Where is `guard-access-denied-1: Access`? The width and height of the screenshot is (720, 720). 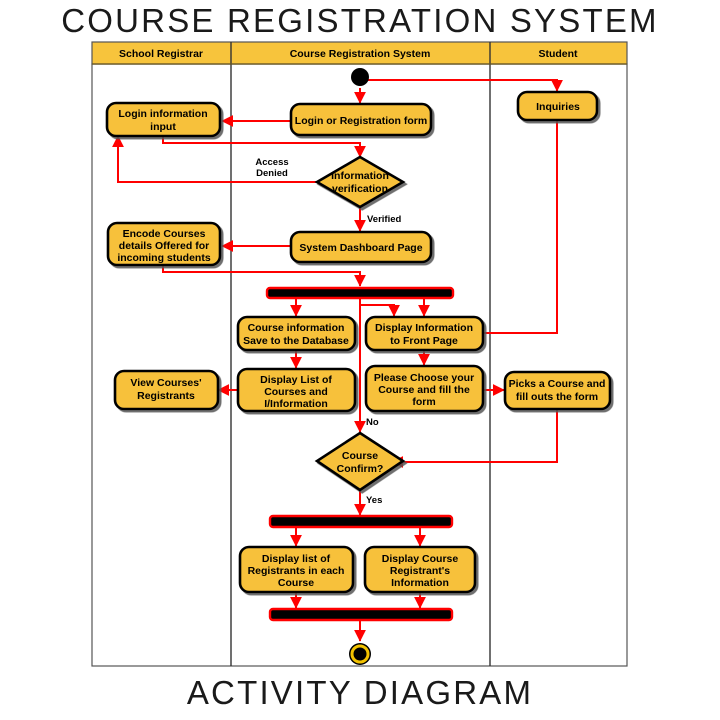 guard-access-denied-1: Access is located at coordinates (271, 162).